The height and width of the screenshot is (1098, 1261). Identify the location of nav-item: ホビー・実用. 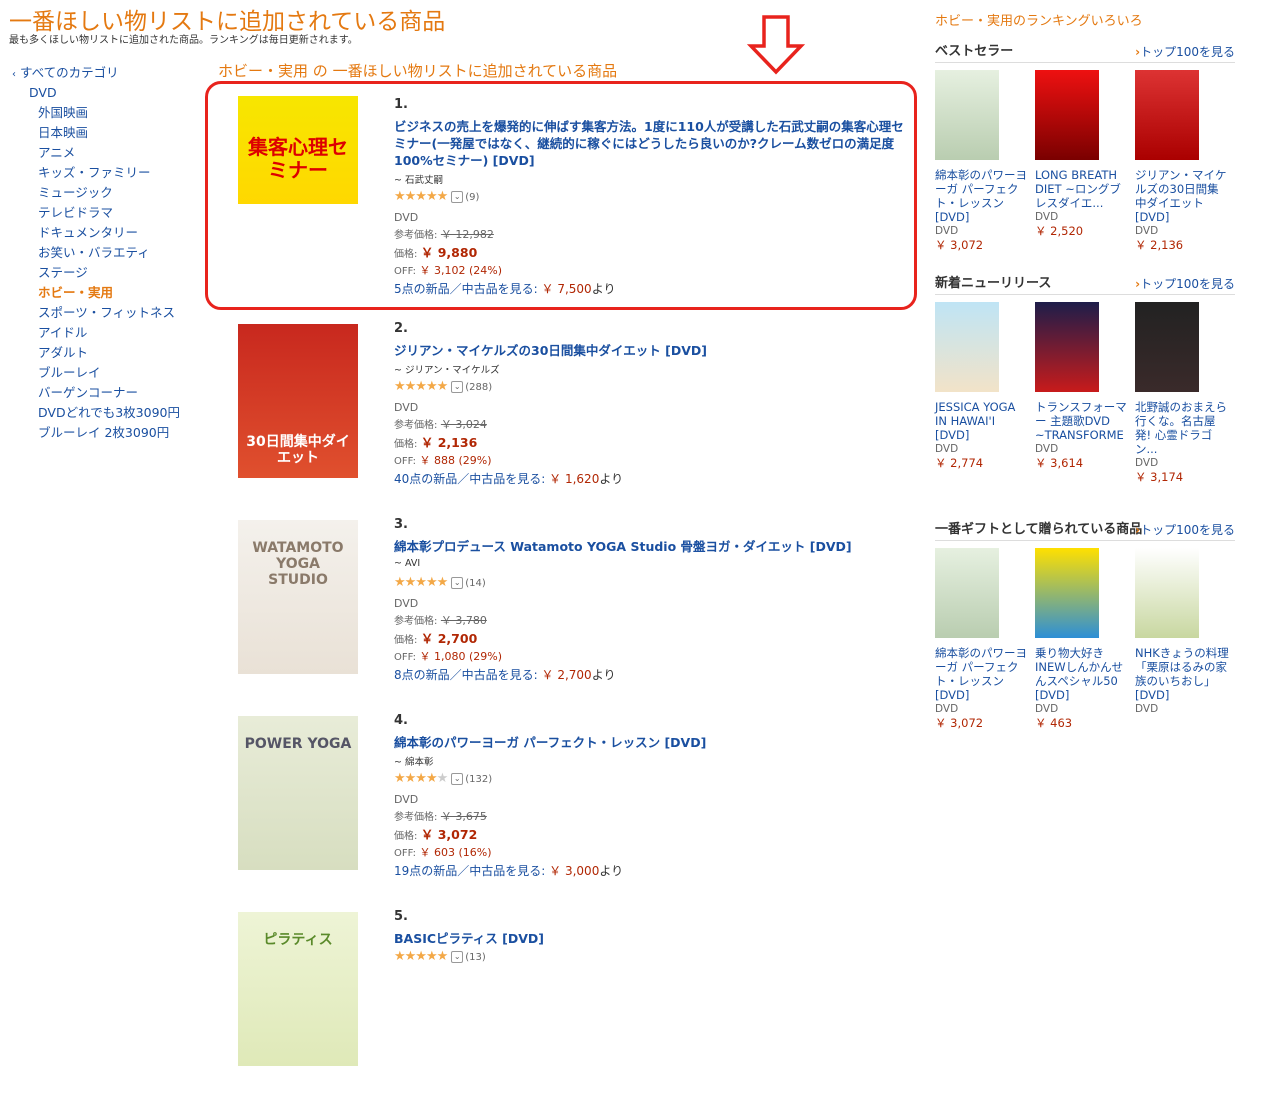
(112, 293).